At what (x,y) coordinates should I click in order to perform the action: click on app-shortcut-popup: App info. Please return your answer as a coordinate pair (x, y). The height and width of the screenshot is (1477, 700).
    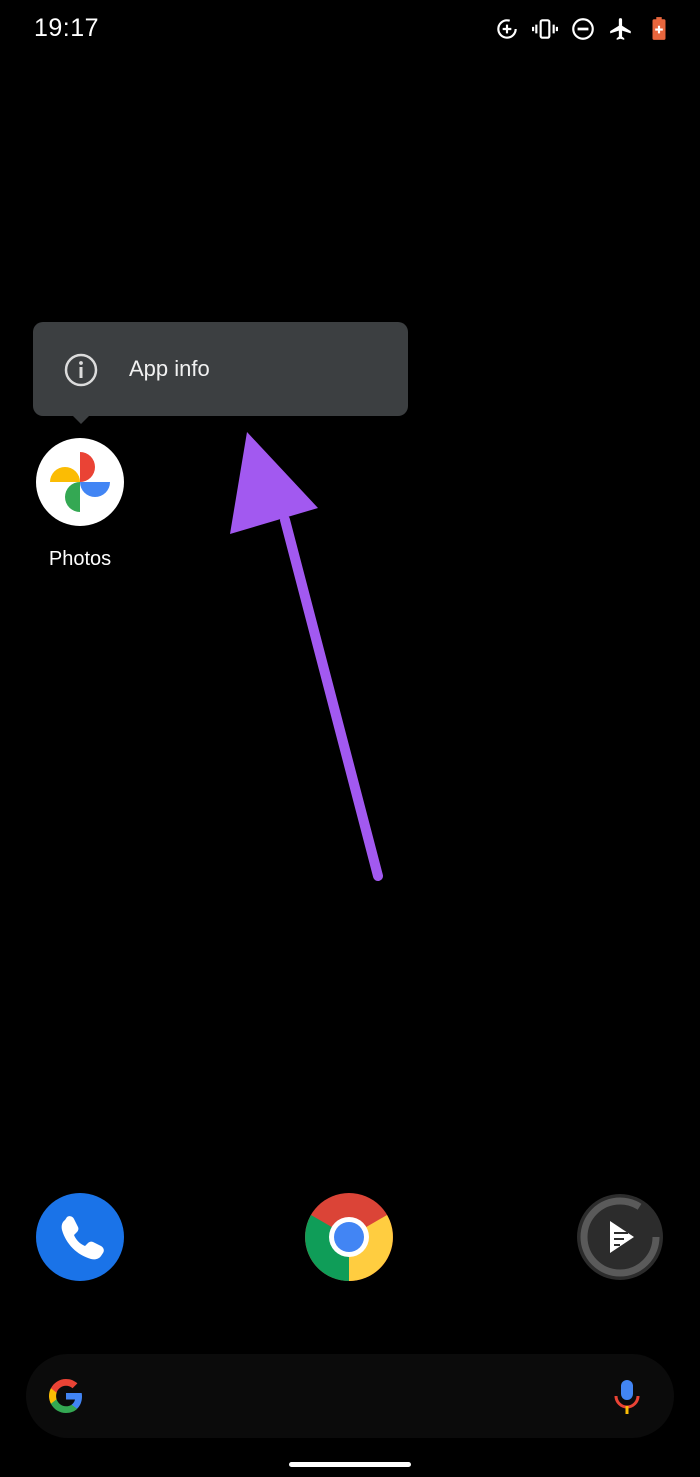
    Looking at the image, I should click on (220, 369).